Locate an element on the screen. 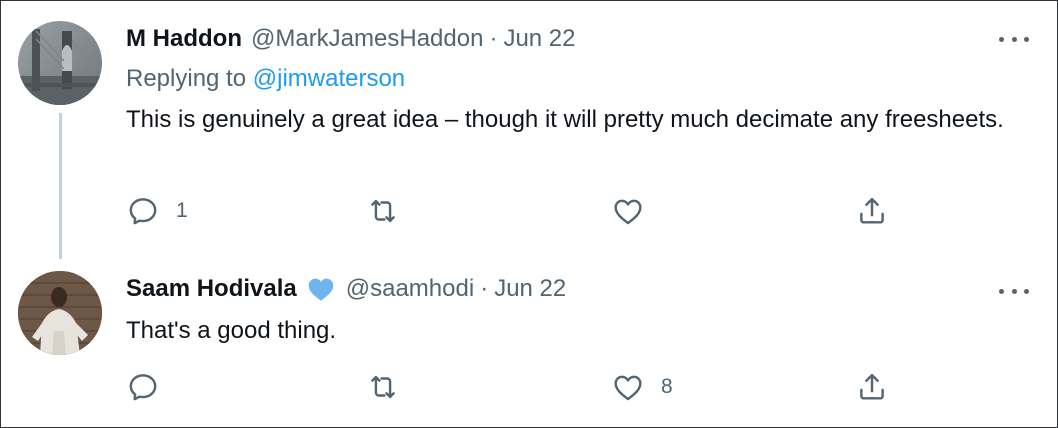 The width and height of the screenshot is (1058, 428). reply-button: 1 is located at coordinates (157, 211).